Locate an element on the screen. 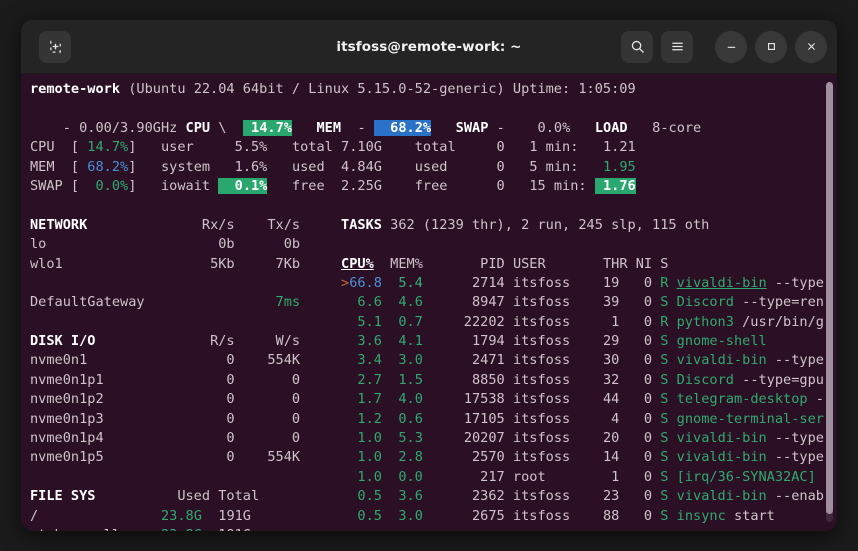 This screenshot has width=858, height=551. process-command-22202: python3 is located at coordinates (705, 321).